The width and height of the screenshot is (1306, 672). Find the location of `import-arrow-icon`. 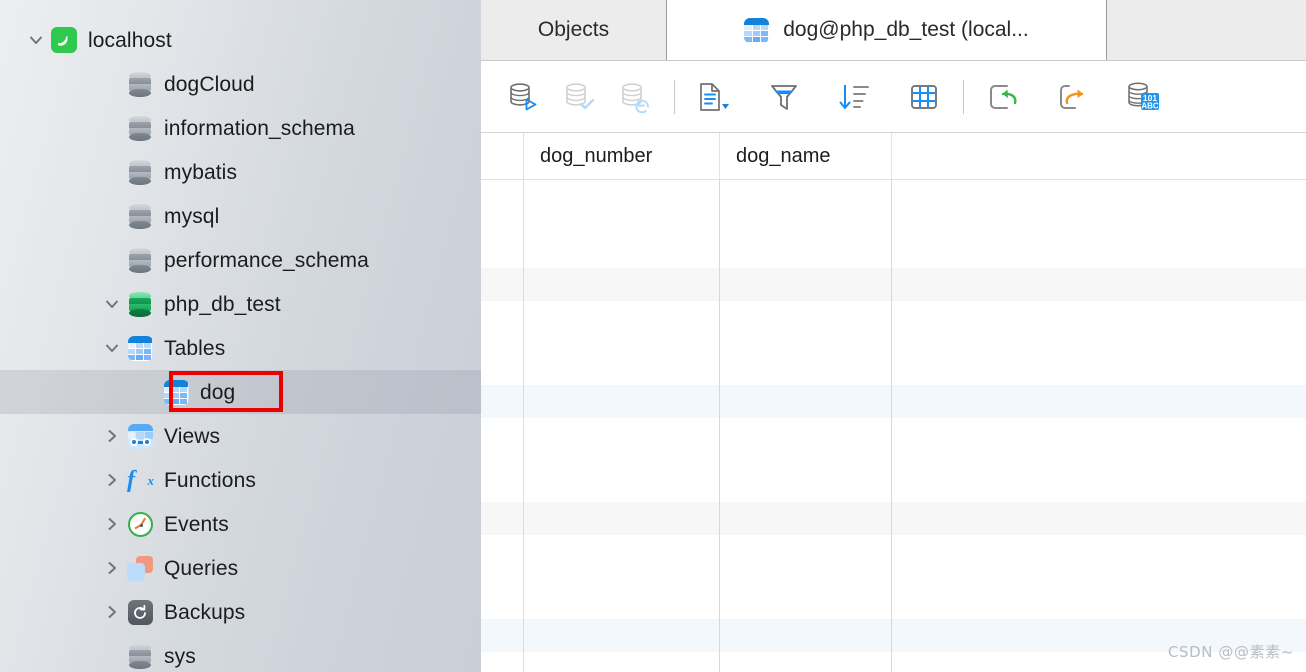

import-arrow-icon is located at coordinates (1003, 96).